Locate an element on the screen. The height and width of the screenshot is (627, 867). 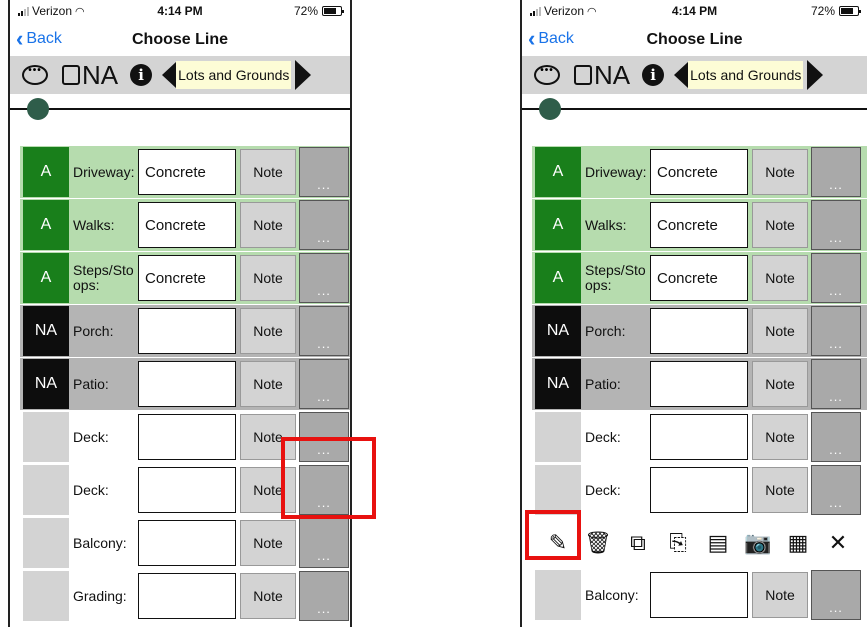
paste-icon: ⎘ is located at coordinates (678, 543).